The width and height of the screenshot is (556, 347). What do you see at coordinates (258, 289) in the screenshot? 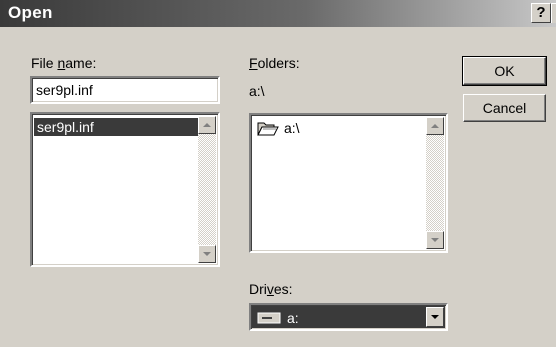
I see `drives-label-prefix: Dri` at bounding box center [258, 289].